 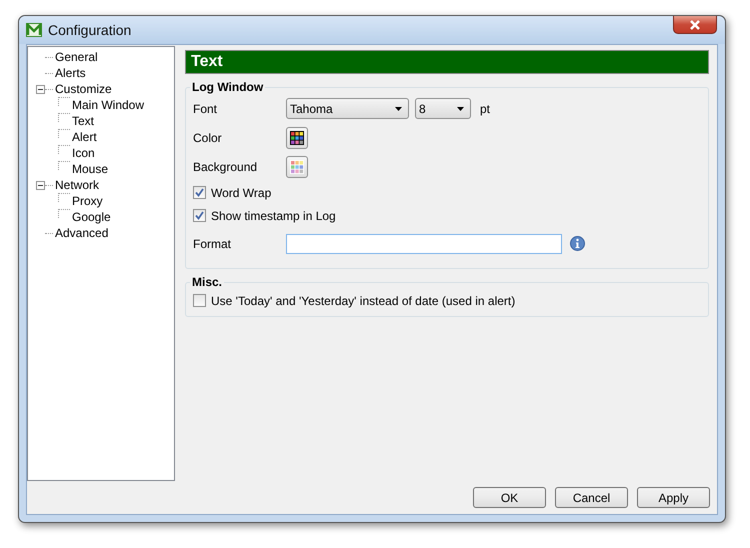 What do you see at coordinates (83, 89) in the screenshot?
I see `tree-item: Customize` at bounding box center [83, 89].